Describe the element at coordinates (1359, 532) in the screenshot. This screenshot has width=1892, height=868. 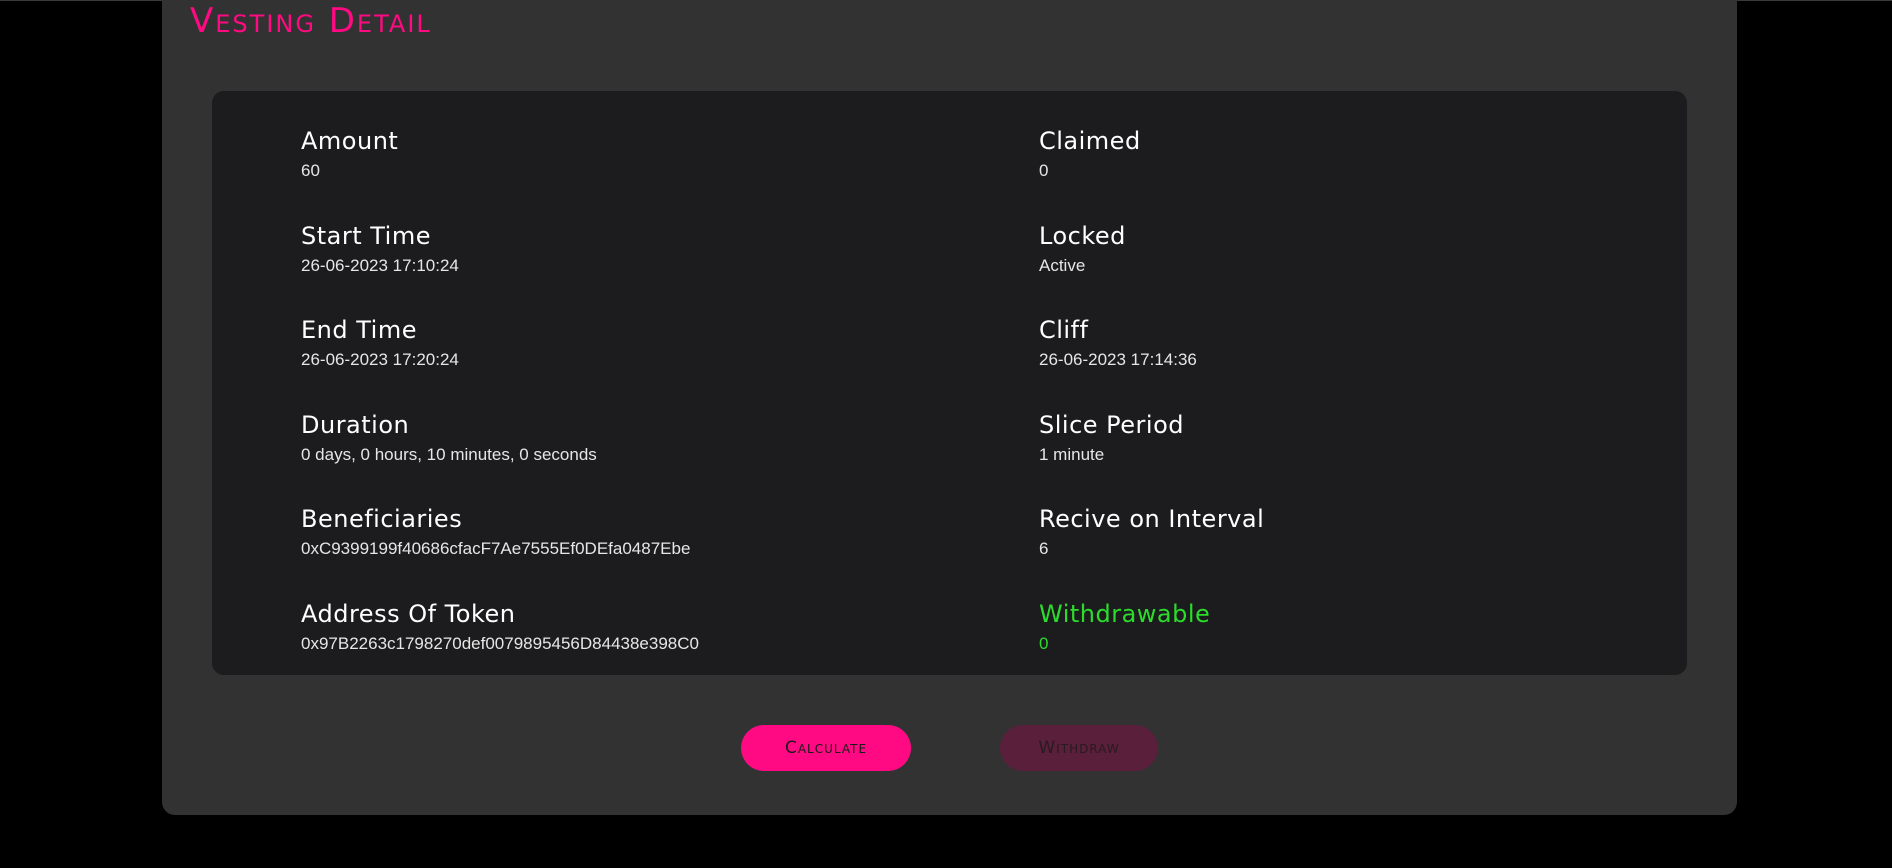
I see `receive-on-interval-field: Recive on Interval 6` at that location.